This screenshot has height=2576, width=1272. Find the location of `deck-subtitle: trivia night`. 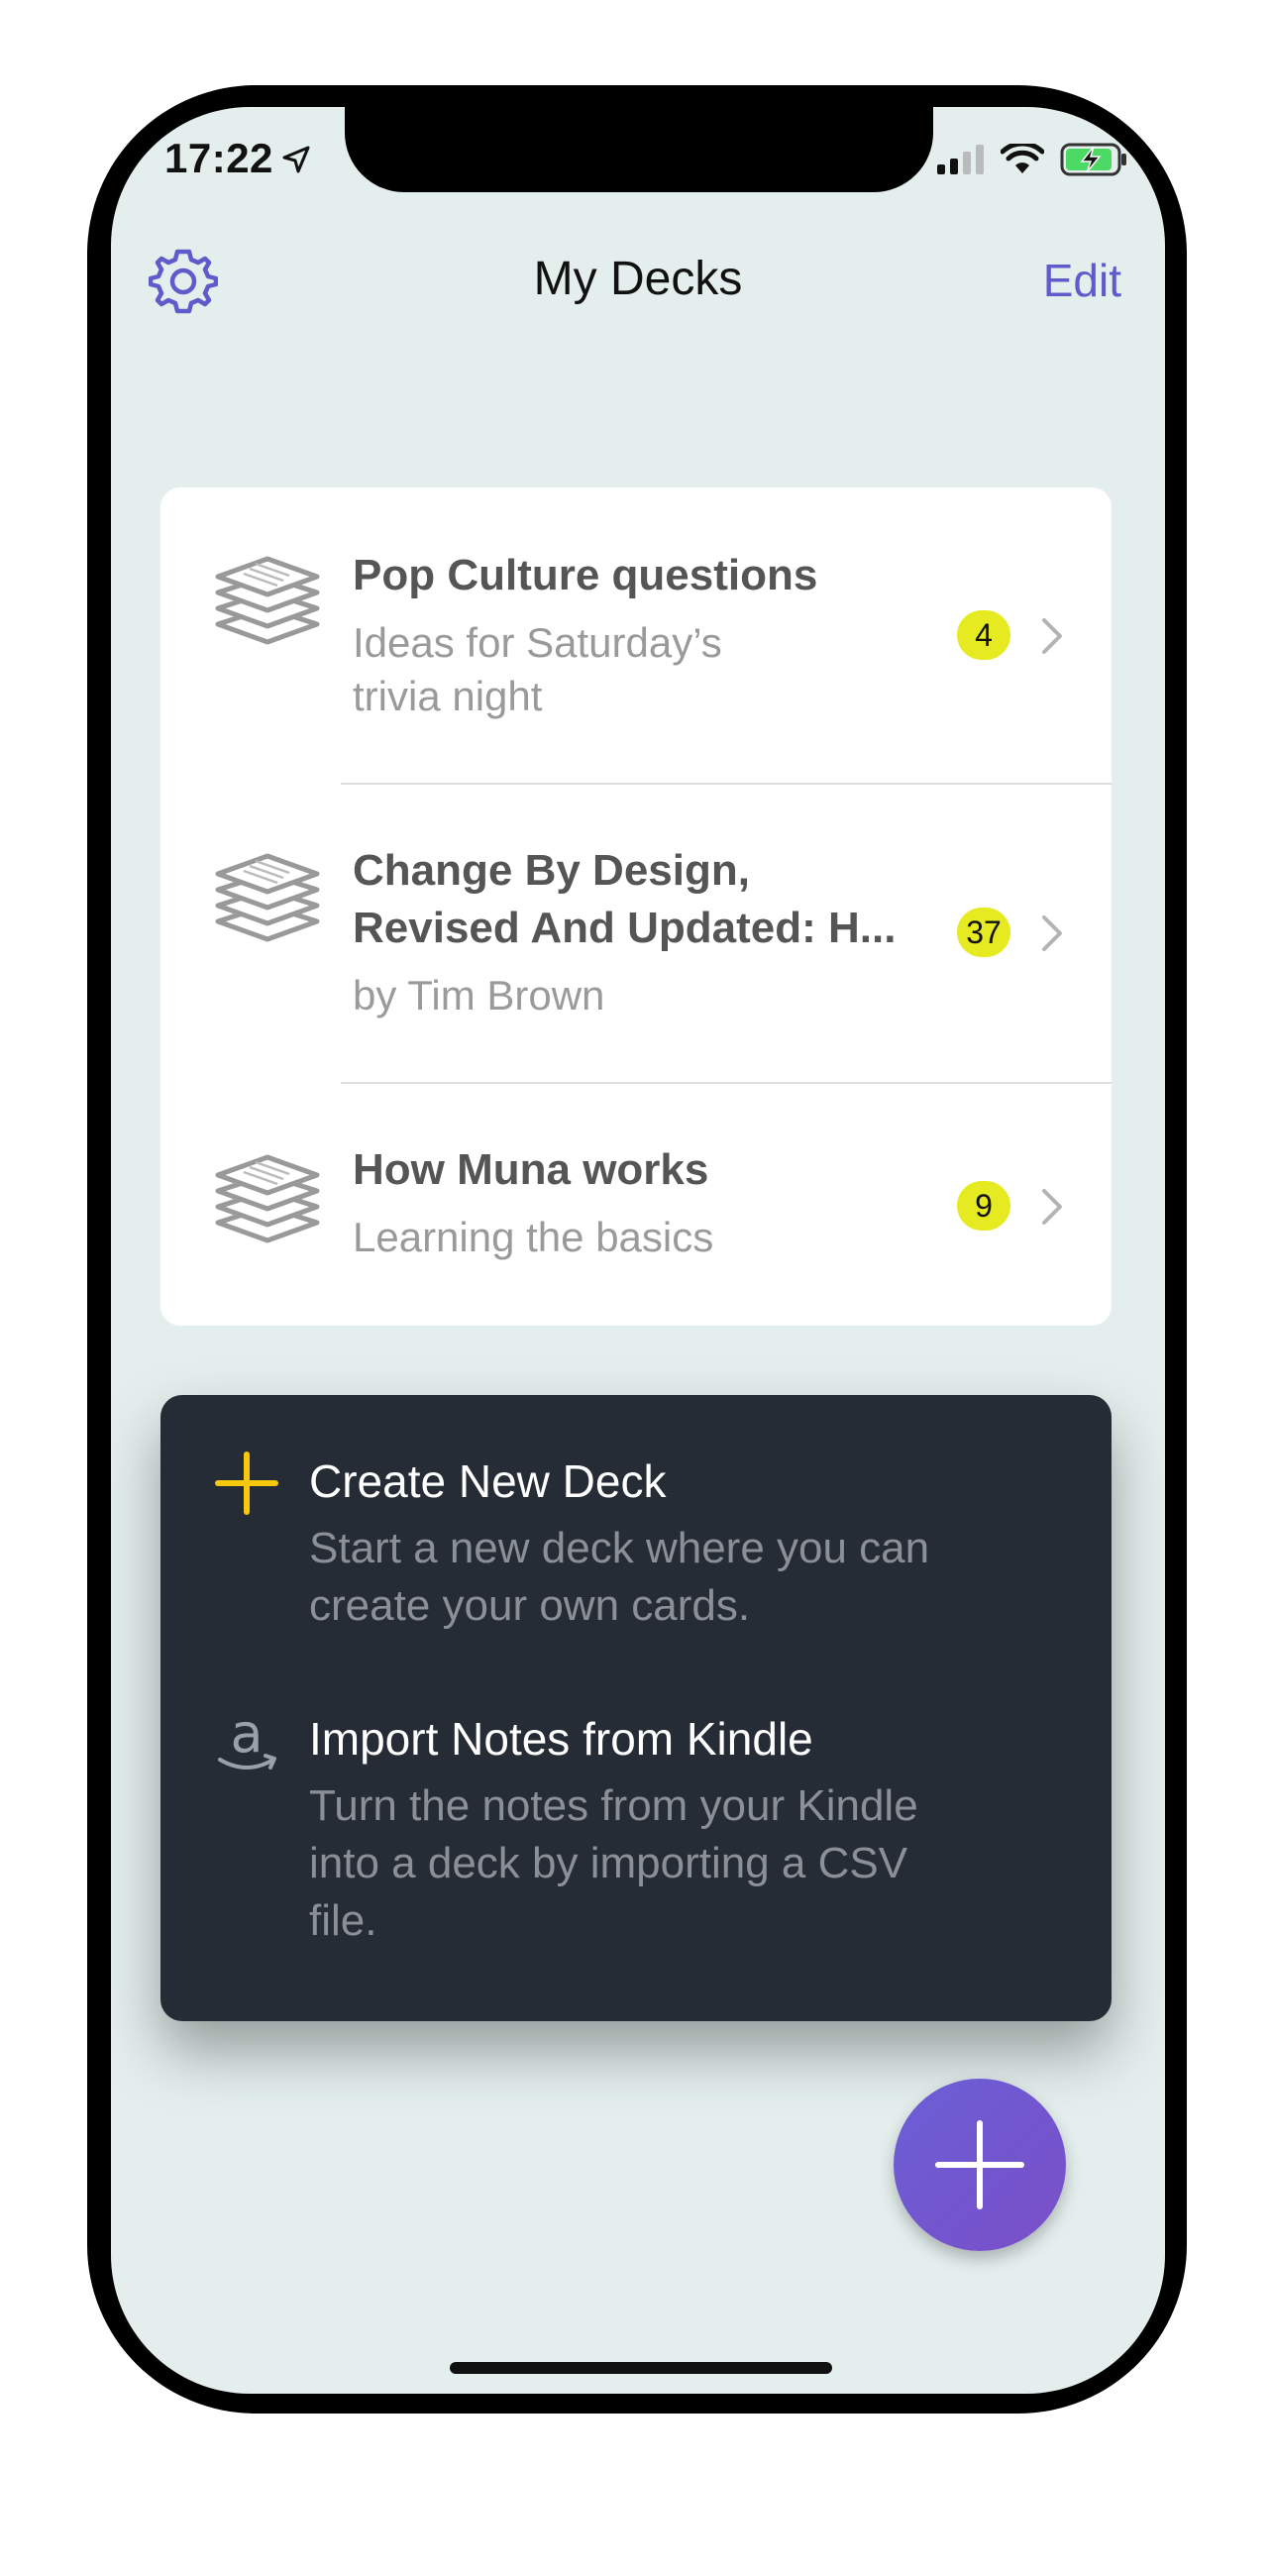

deck-subtitle: trivia night is located at coordinates (448, 696).